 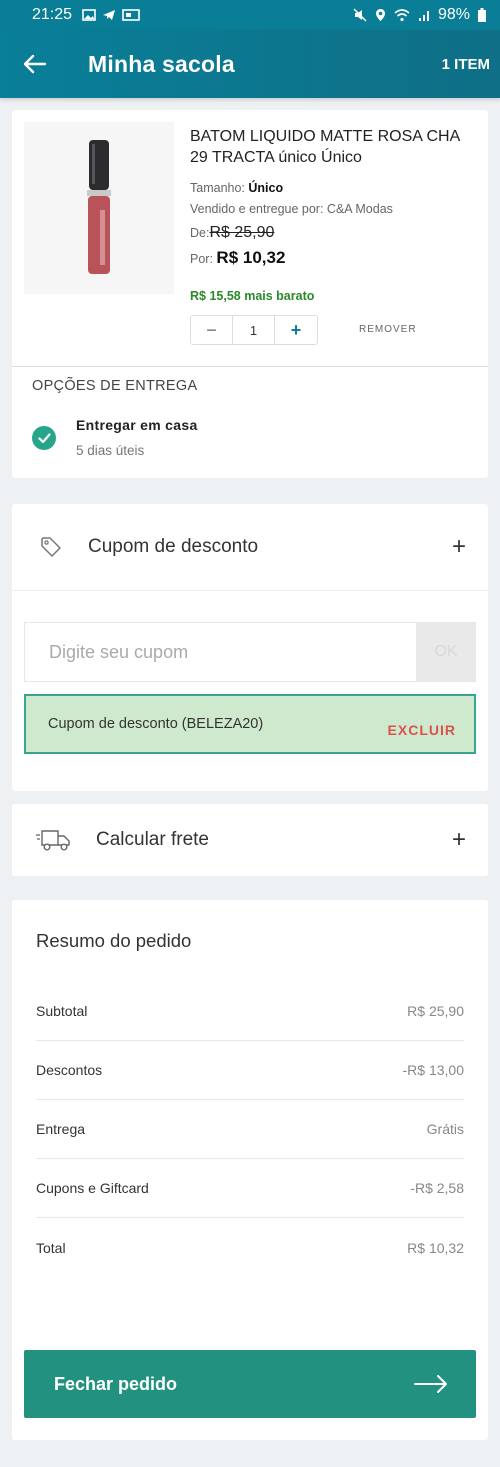 I want to click on quantity-stepper: − 1 +, so click(x=254, y=330).